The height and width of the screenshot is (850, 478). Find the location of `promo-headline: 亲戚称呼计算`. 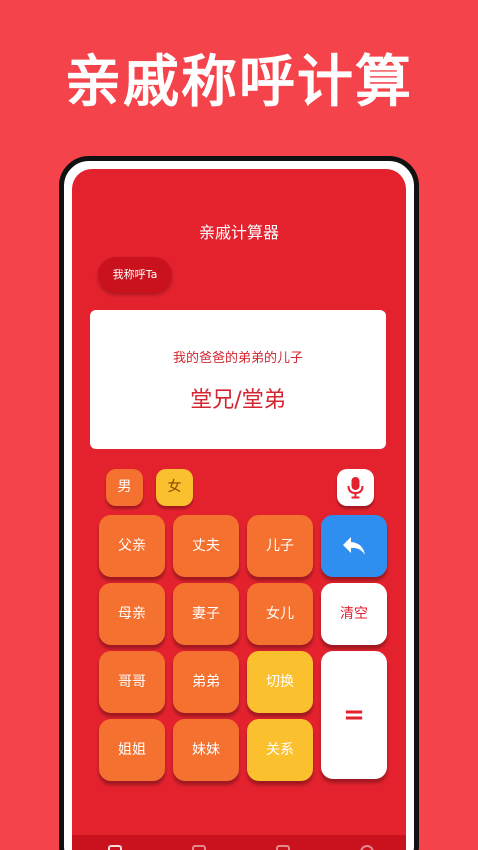

promo-headline: 亲戚称呼计算 is located at coordinates (239, 82).